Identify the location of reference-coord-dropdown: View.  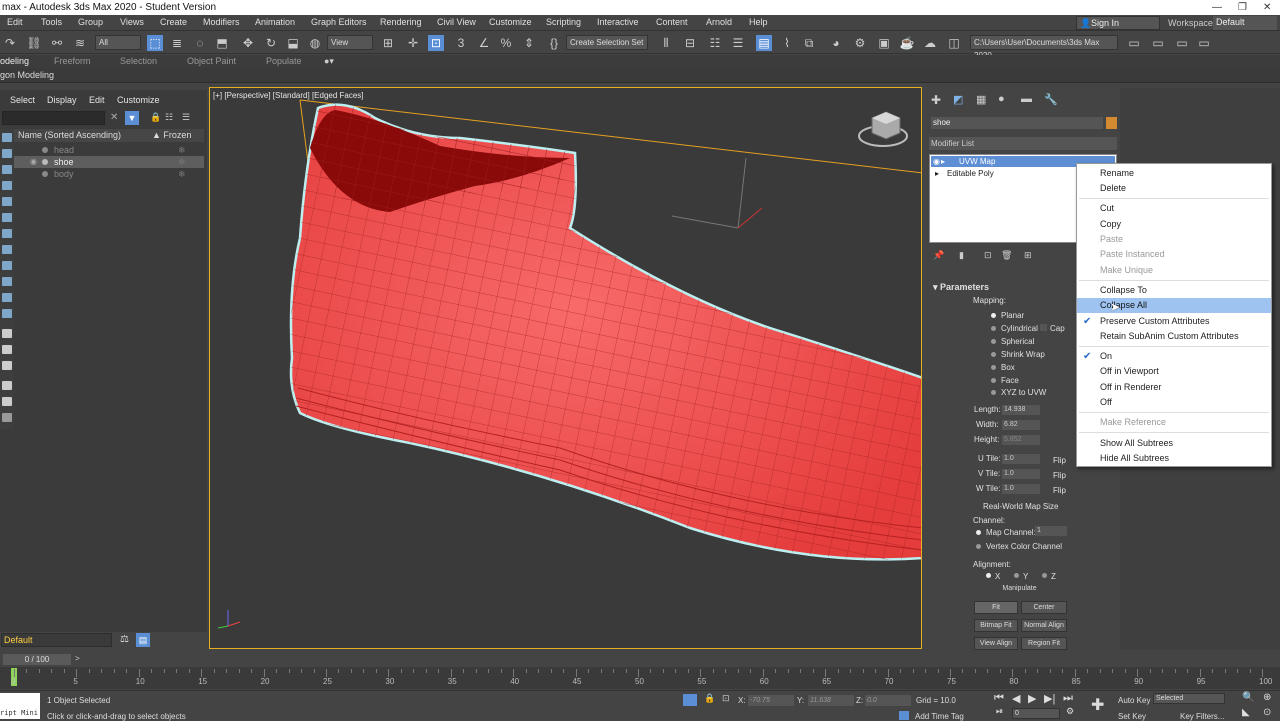
(350, 42).